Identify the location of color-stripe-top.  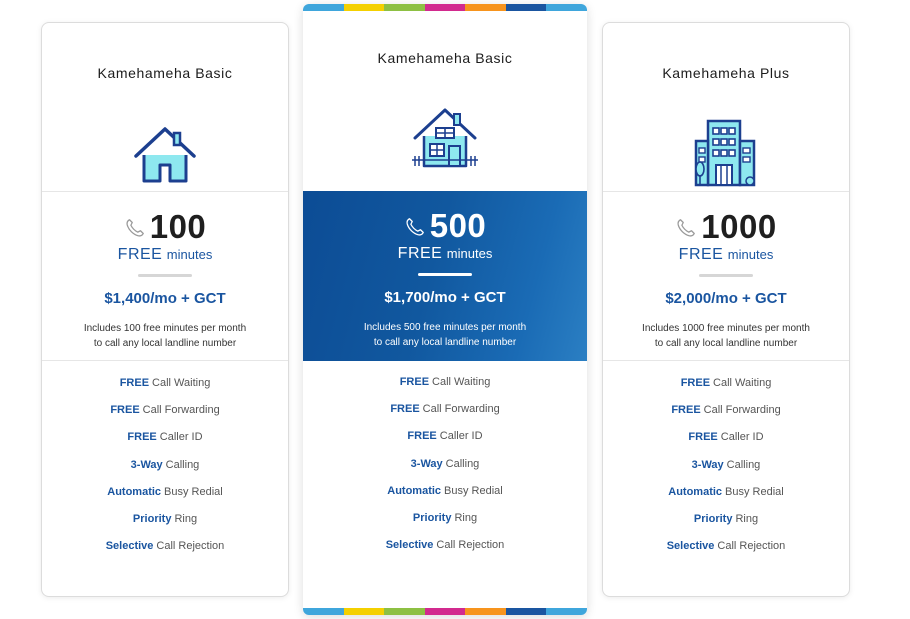
(445, 7).